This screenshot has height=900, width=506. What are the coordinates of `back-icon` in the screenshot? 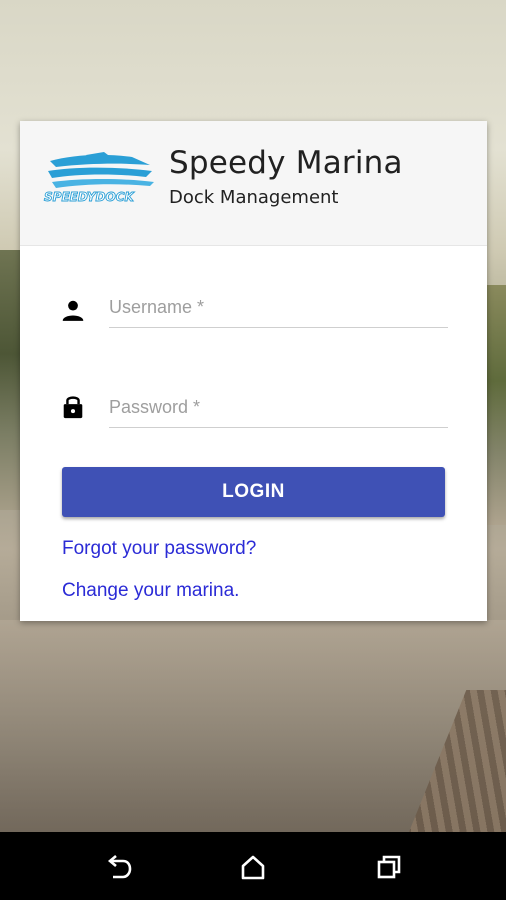 It's located at (119, 867).